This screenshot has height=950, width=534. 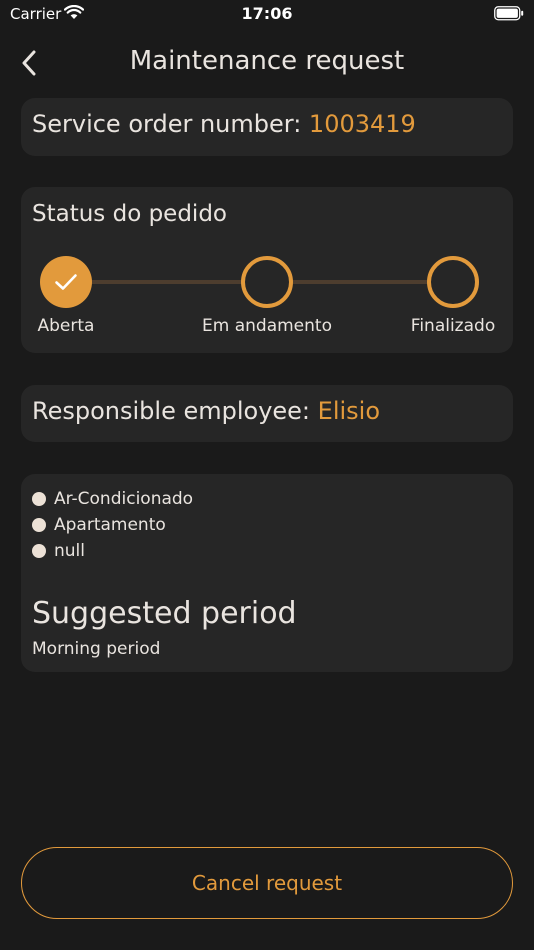 What do you see at coordinates (362, 124) in the screenshot?
I see `service-order-number: 1003419` at bounding box center [362, 124].